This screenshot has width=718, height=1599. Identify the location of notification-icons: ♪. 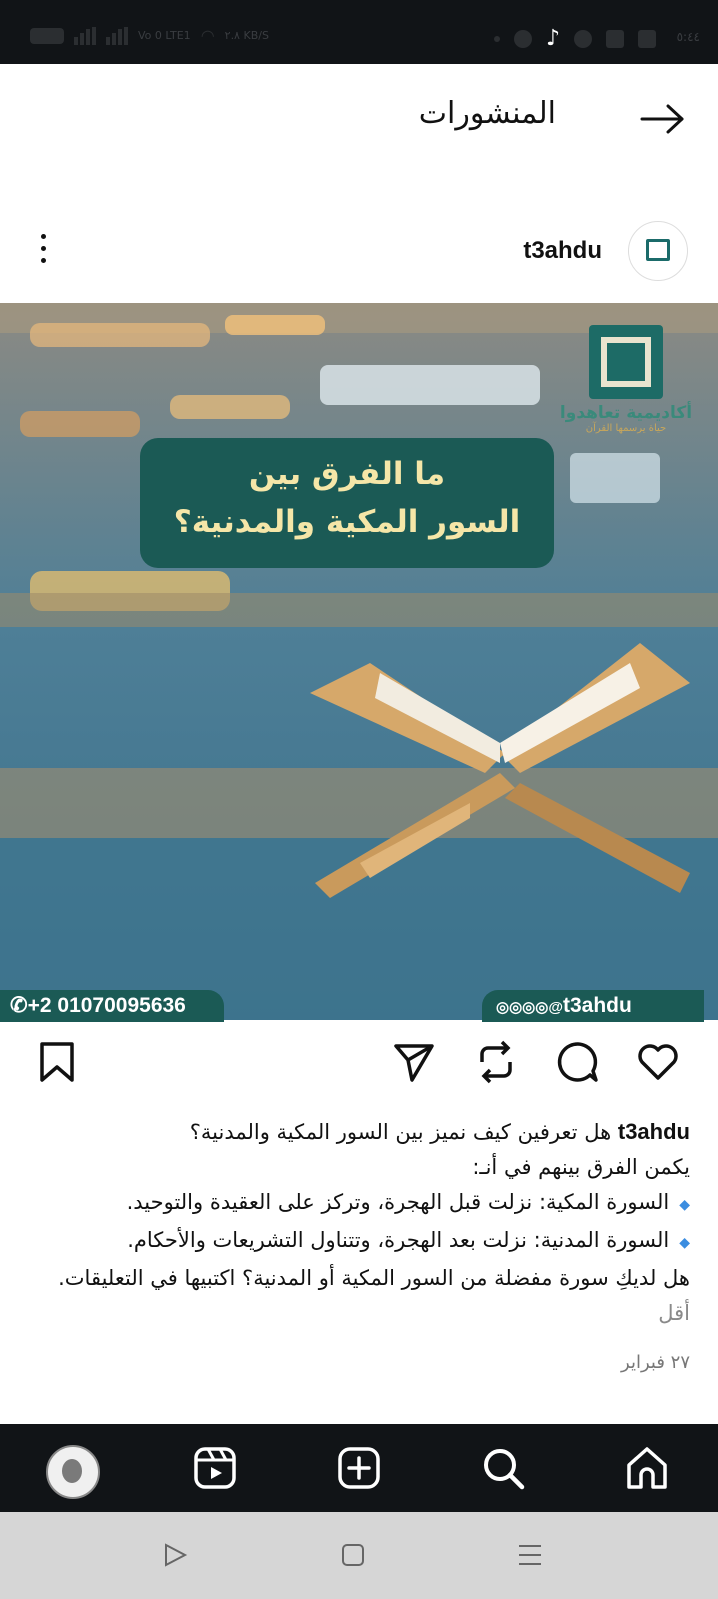
(574, 38).